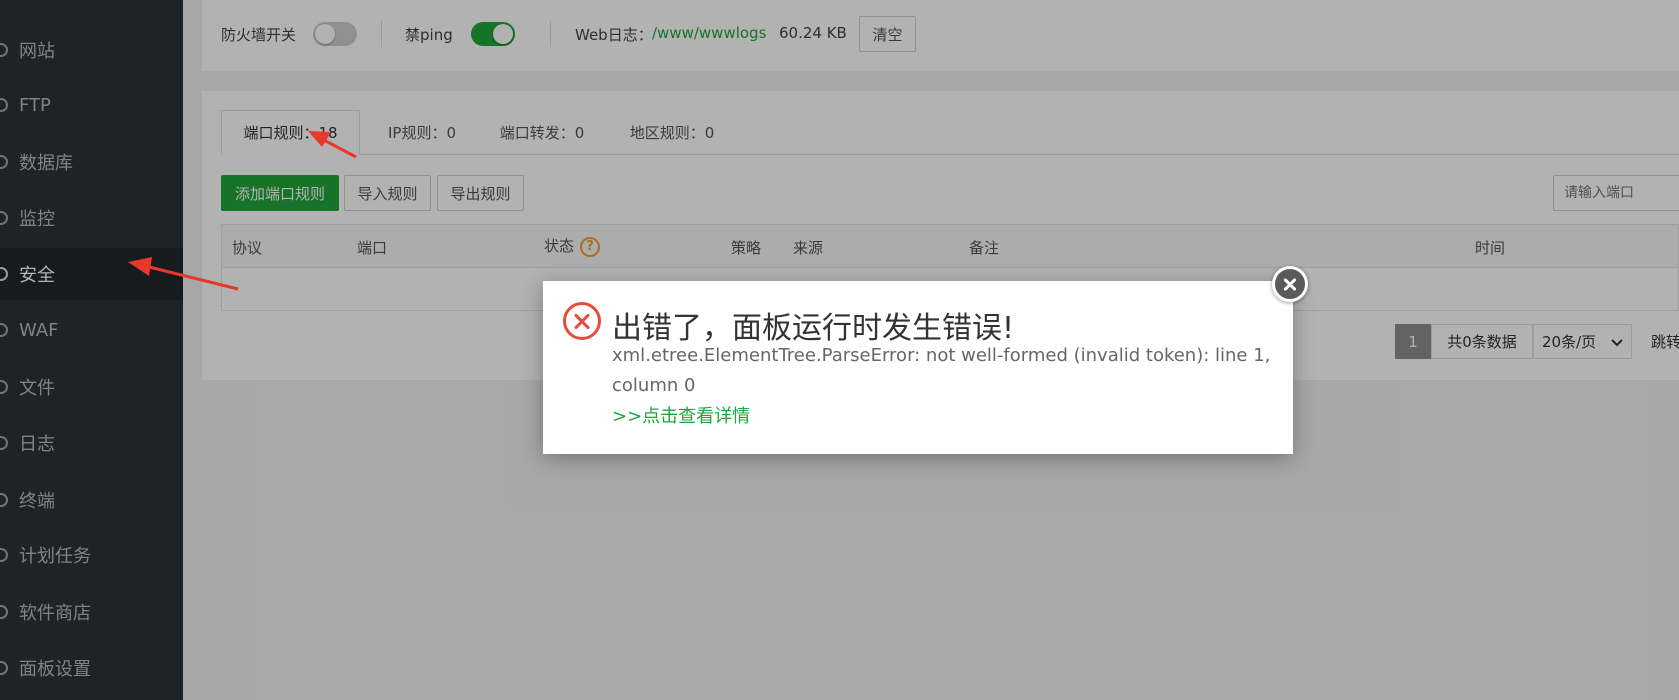 Image resolution: width=1679 pixels, height=700 pixels. What do you see at coordinates (681, 415) in the screenshot?
I see `view-details-link: >>点击查看详情` at bounding box center [681, 415].